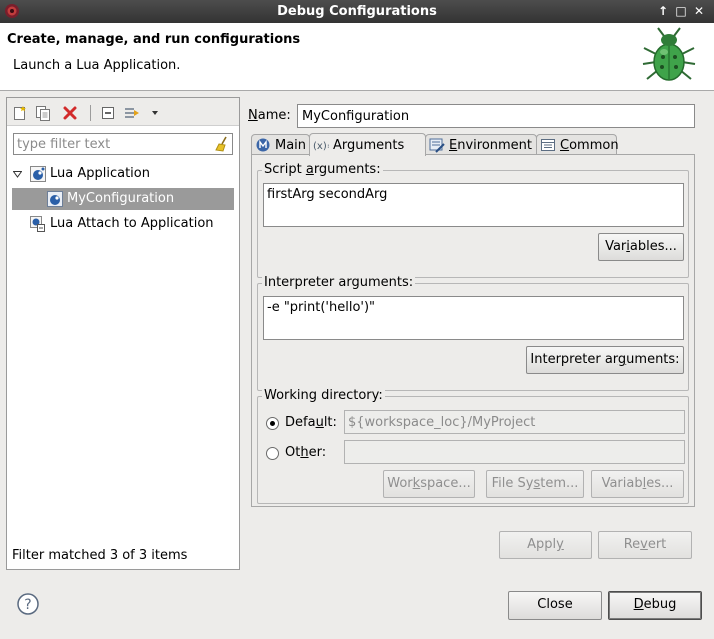  I want to click on configurations-toolbar, so click(123, 112).